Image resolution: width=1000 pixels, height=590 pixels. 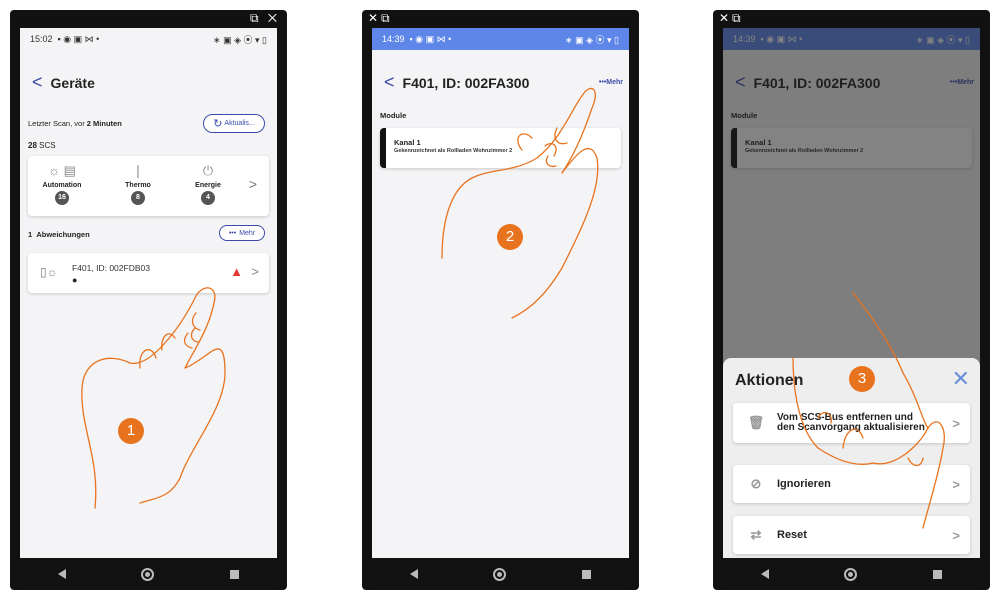 I want to click on window-controls: ⧉ ✕, so click(x=265, y=18).